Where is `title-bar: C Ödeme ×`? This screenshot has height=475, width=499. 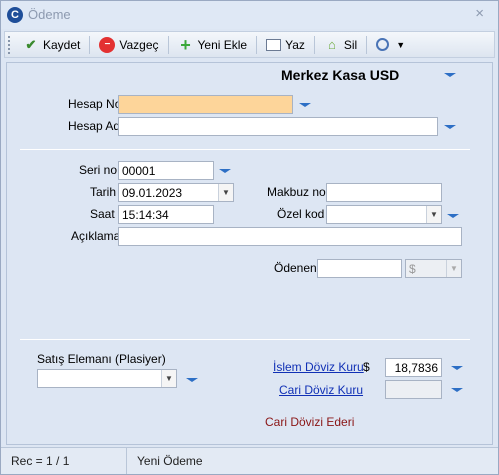
title-bar: C Ödeme × is located at coordinates (249, 15).